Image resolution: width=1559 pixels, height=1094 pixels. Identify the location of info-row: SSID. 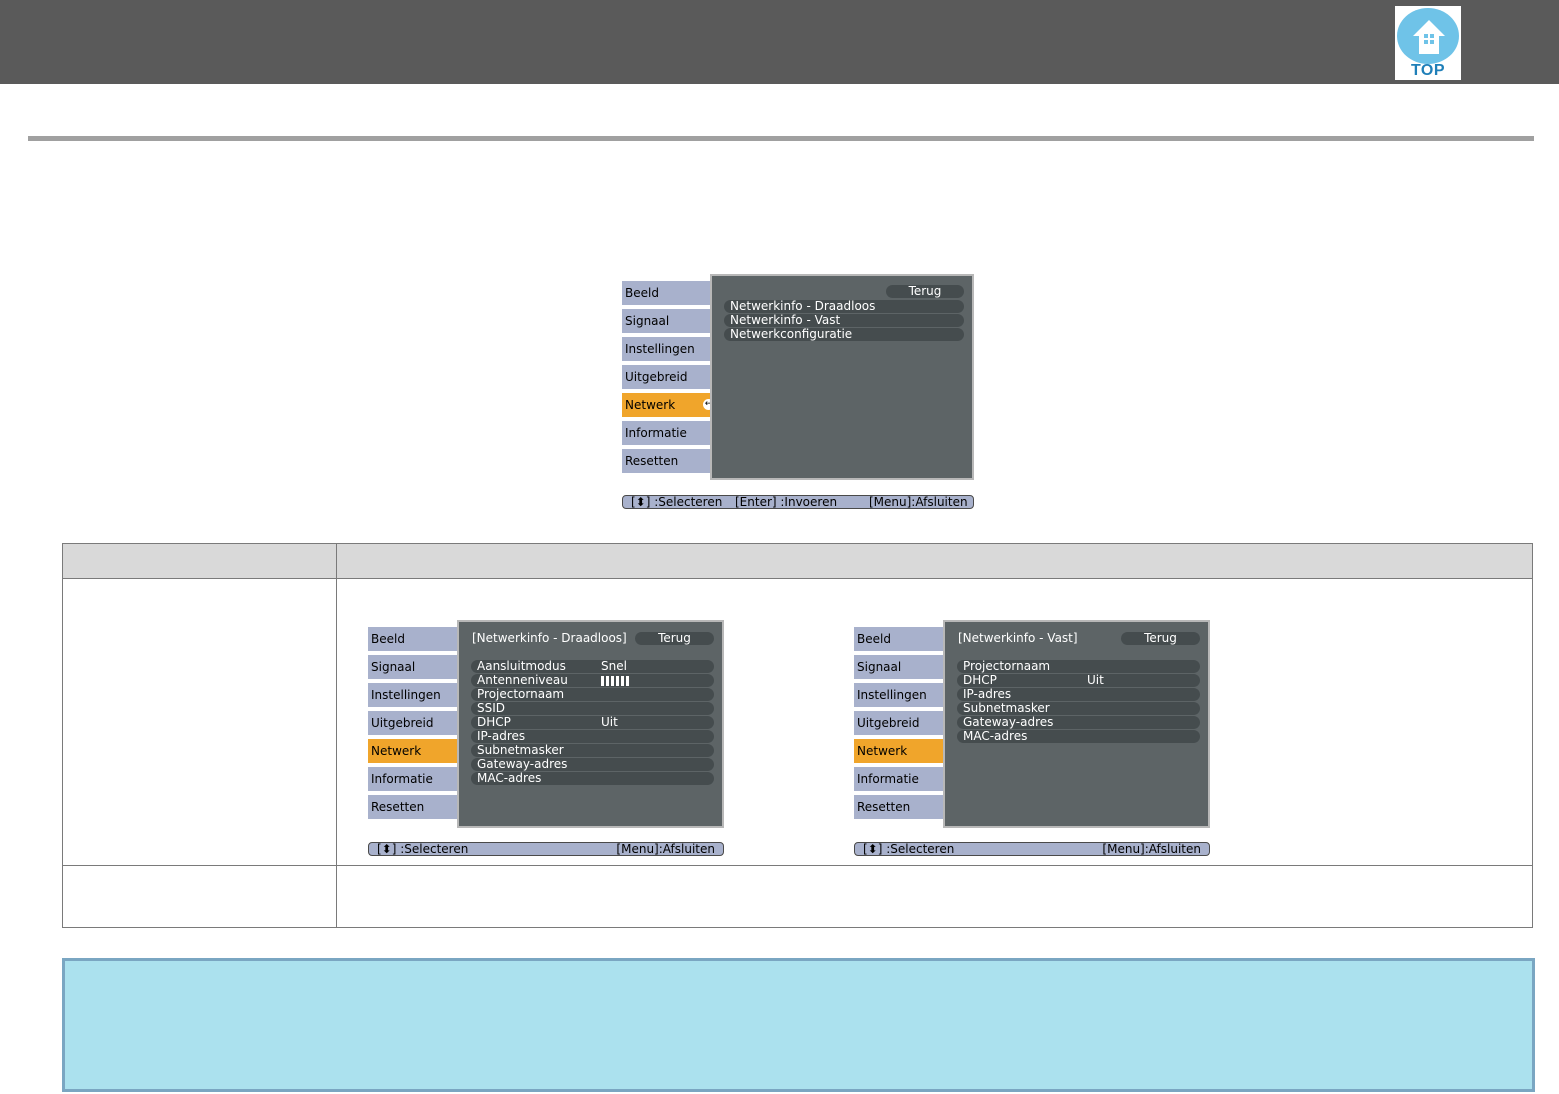
(592, 708).